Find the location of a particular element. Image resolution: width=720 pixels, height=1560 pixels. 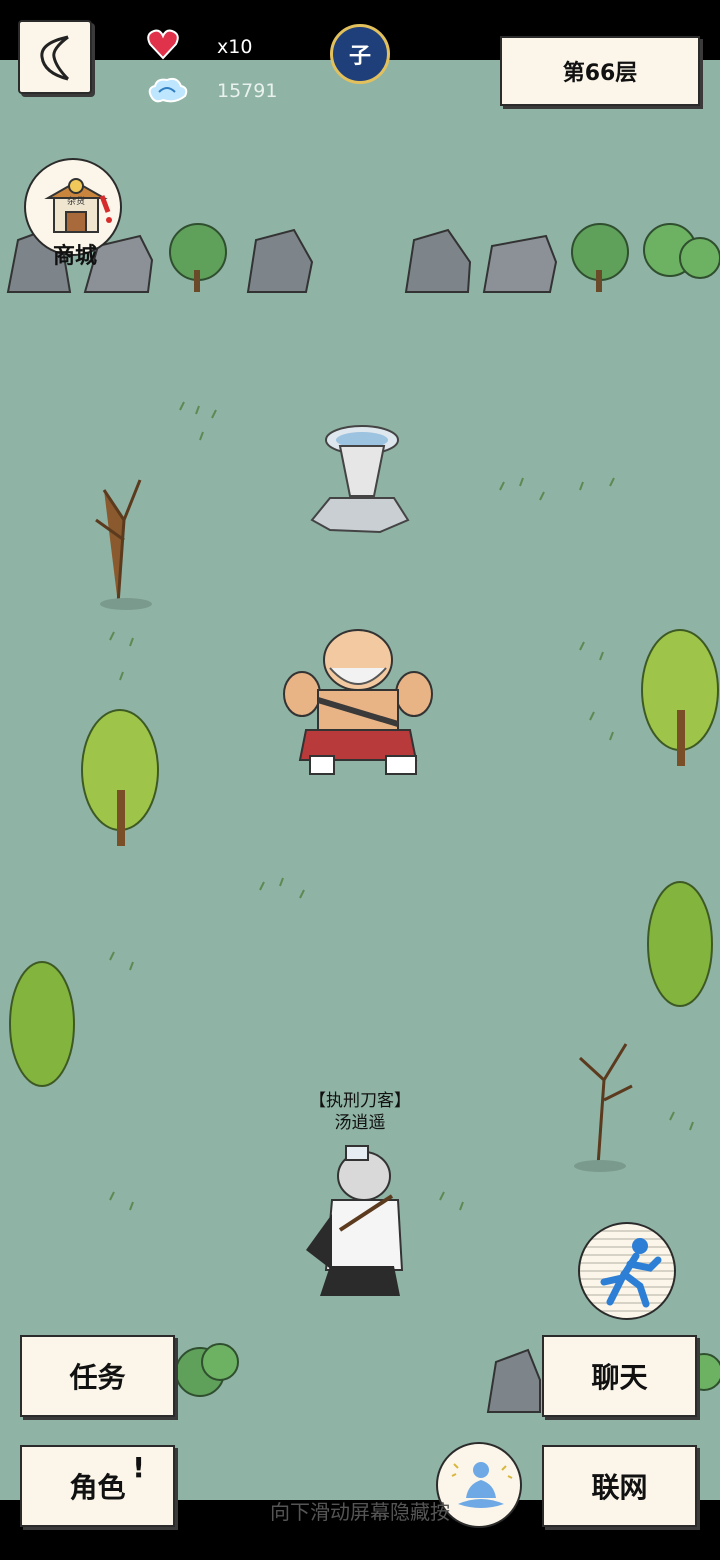

chevron-left-icon is located at coordinates (55, 58).